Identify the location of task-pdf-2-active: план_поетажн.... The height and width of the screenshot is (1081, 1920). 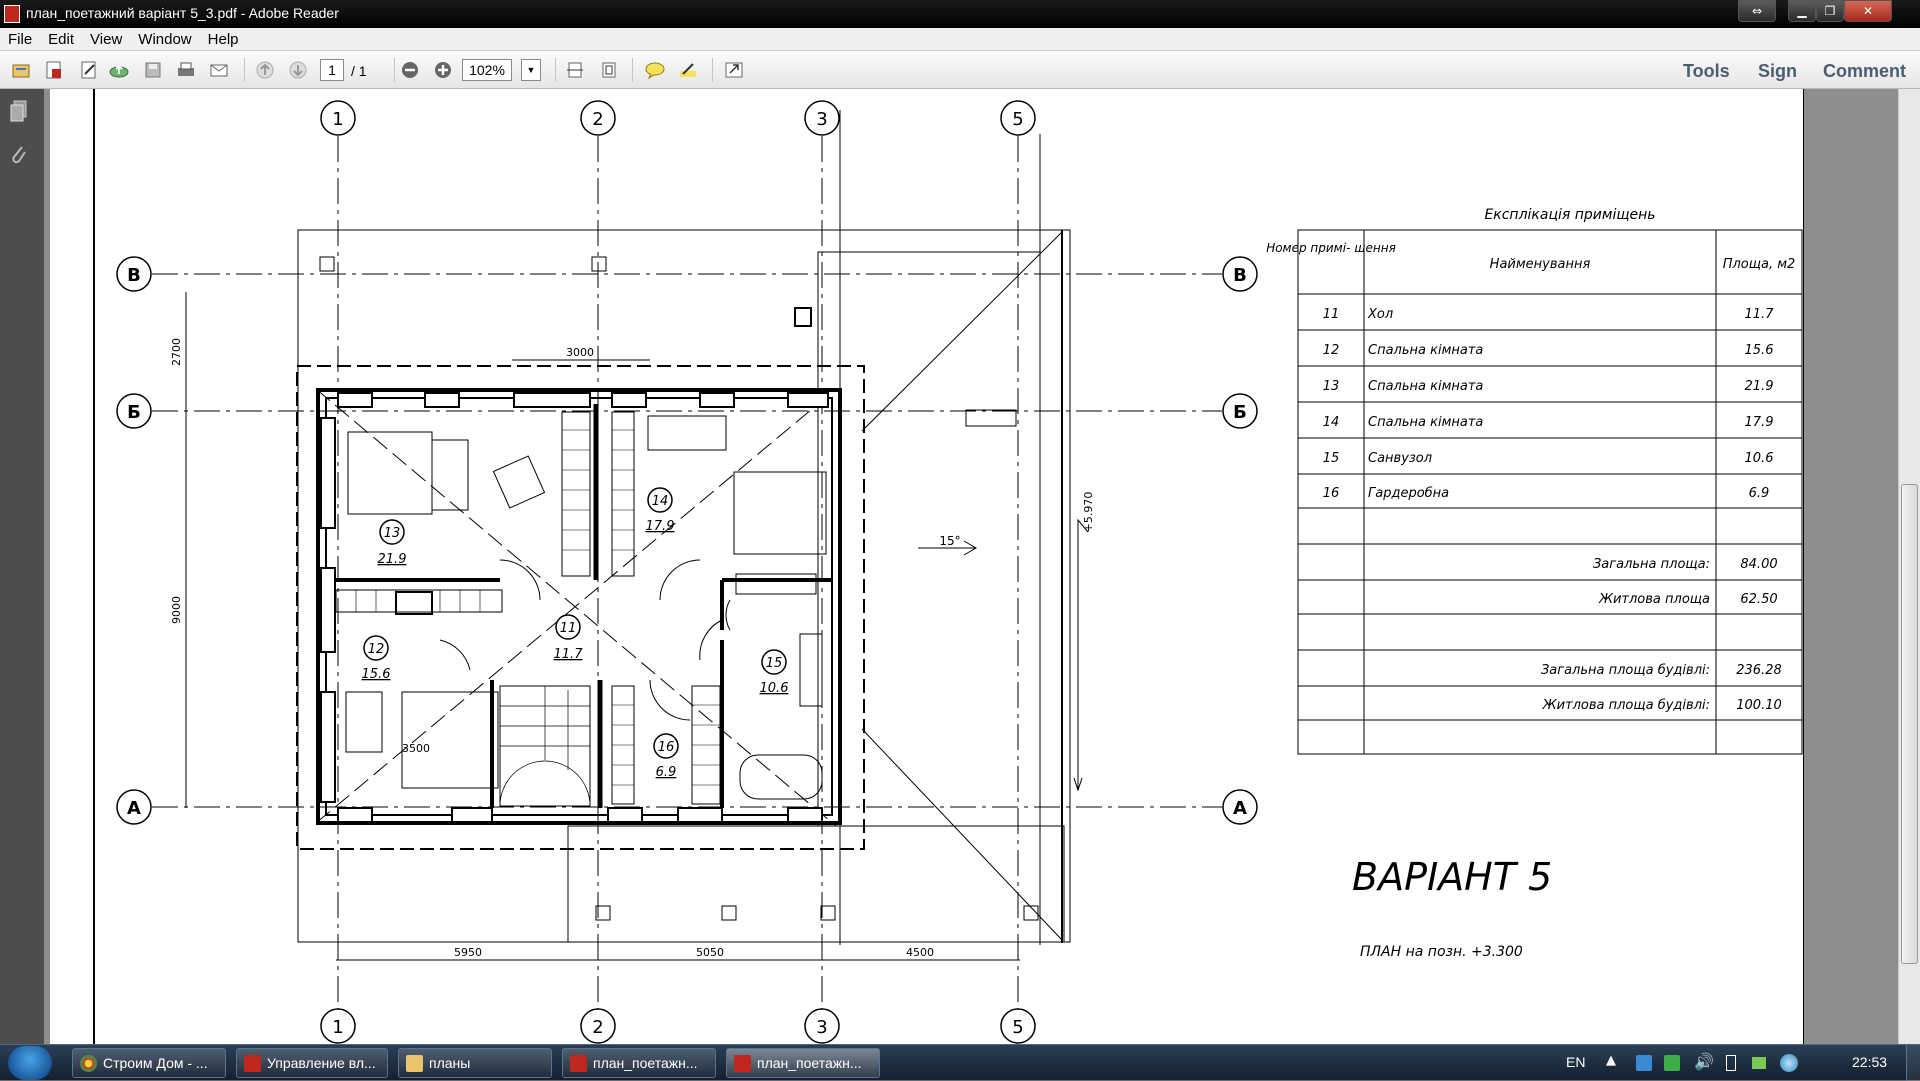
(803, 1063).